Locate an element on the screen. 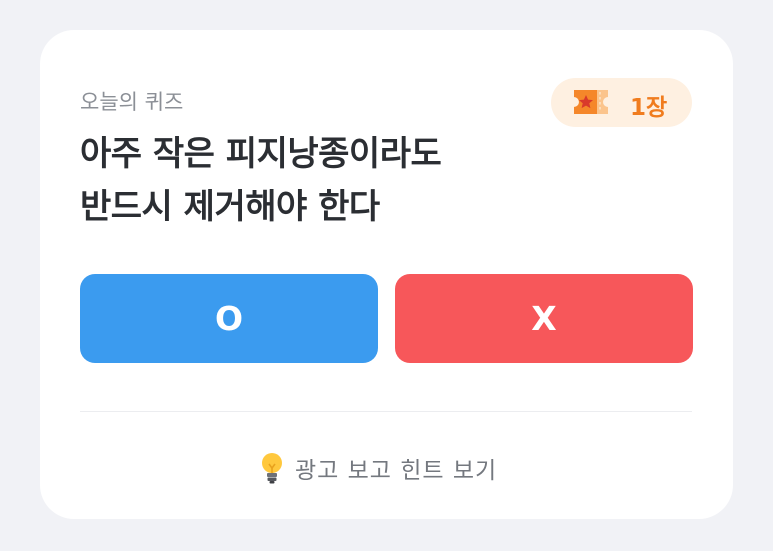  quiz-question: 아주 작은 피지낭종이라도 반드시 제거해야 한다 is located at coordinates (360, 181).